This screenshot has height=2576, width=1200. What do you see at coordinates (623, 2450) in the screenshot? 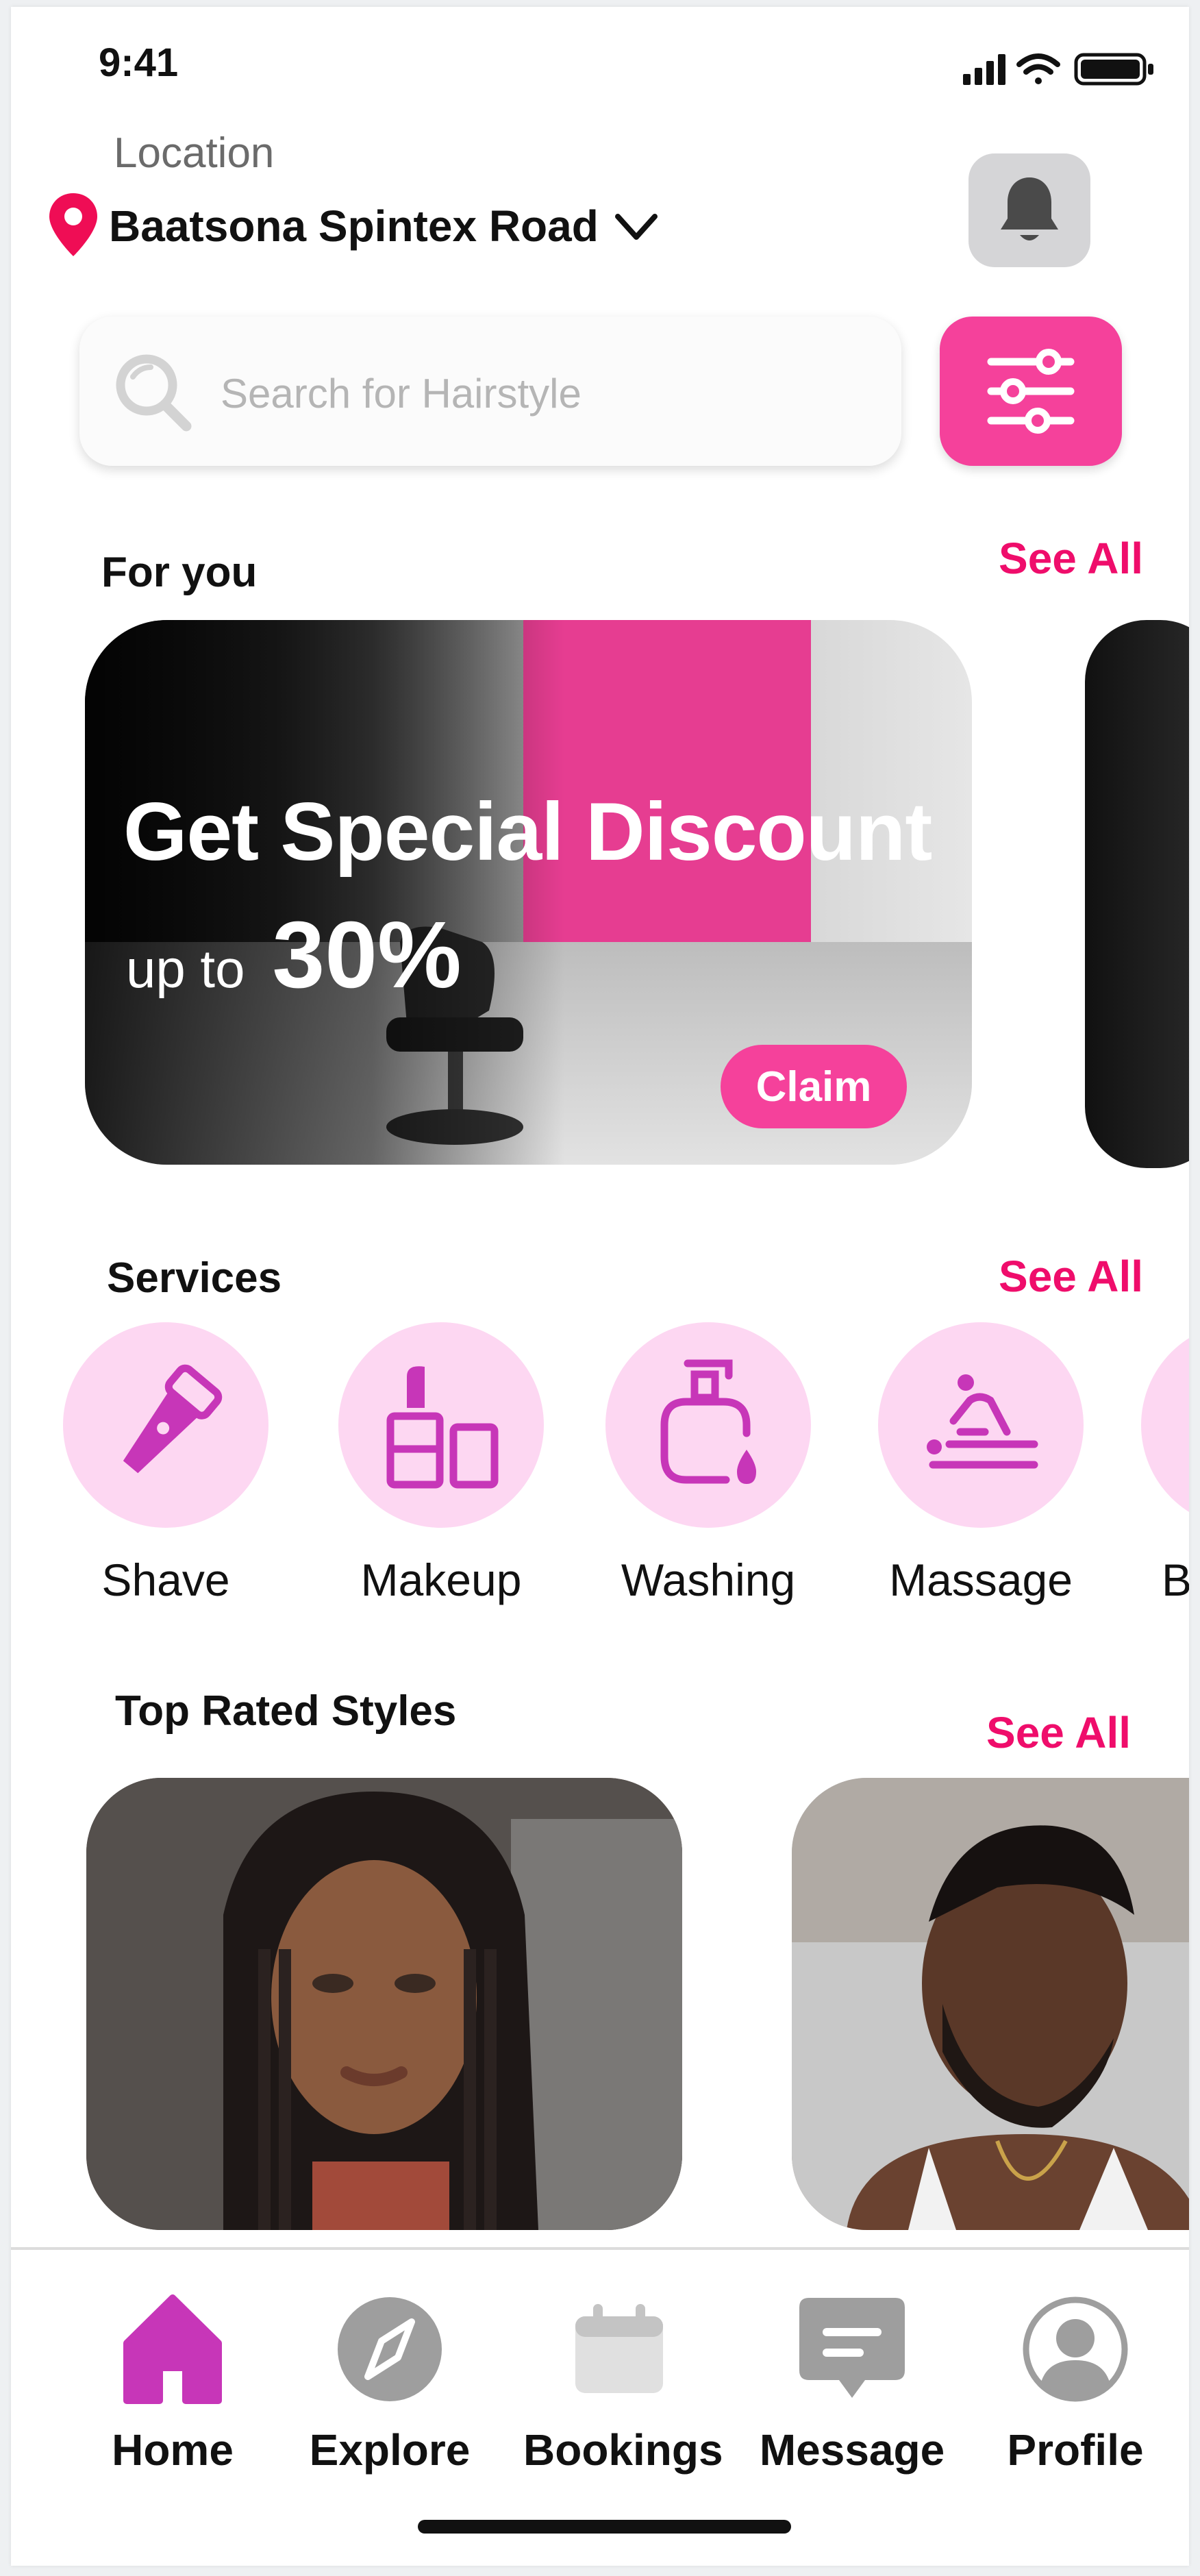
I see `nav-label: Bookings` at bounding box center [623, 2450].